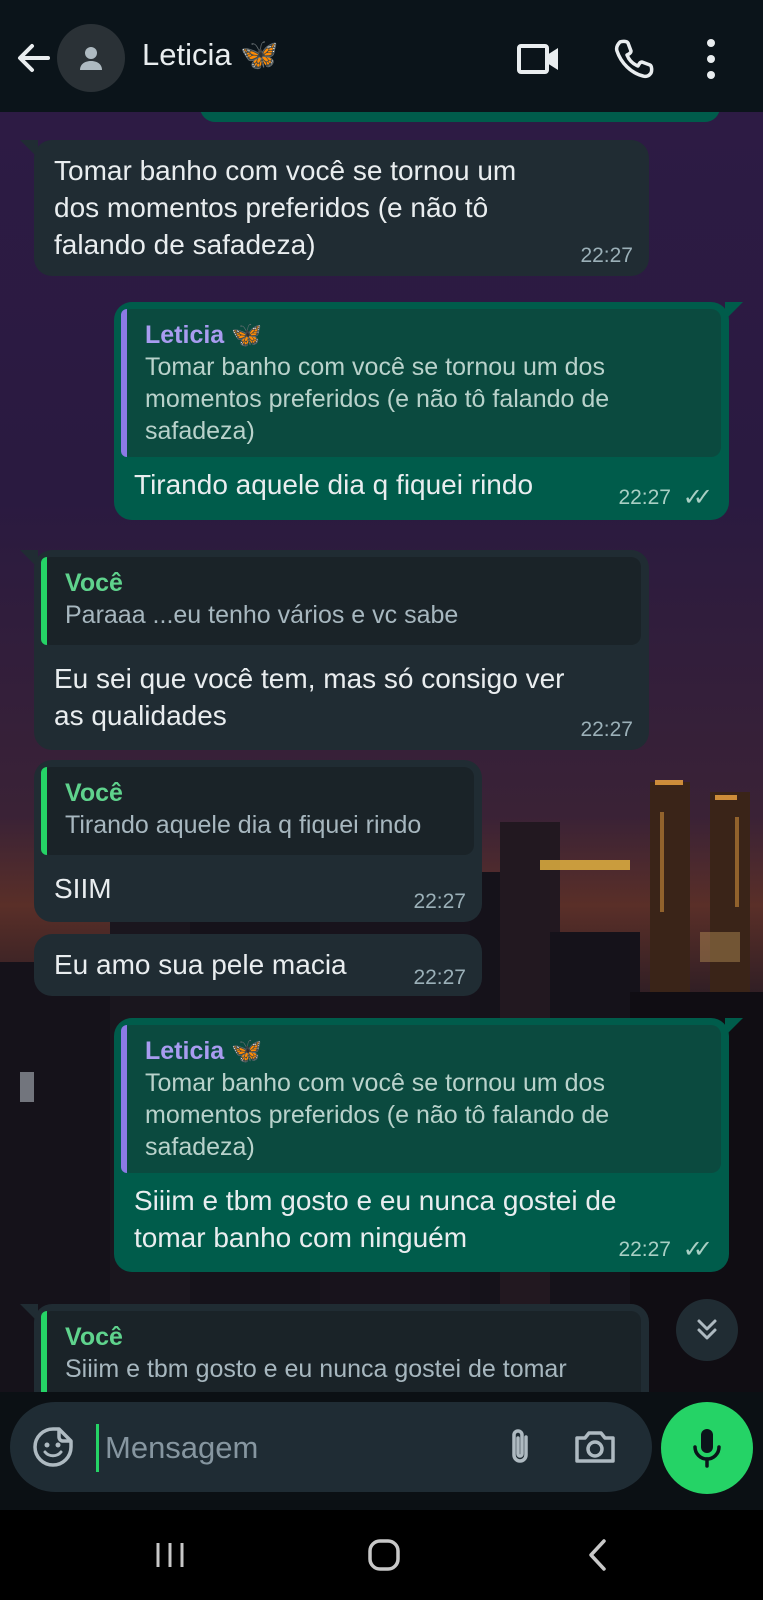  Describe the element at coordinates (460, 117) in the screenshot. I see `message-bubble-outgoing` at that location.